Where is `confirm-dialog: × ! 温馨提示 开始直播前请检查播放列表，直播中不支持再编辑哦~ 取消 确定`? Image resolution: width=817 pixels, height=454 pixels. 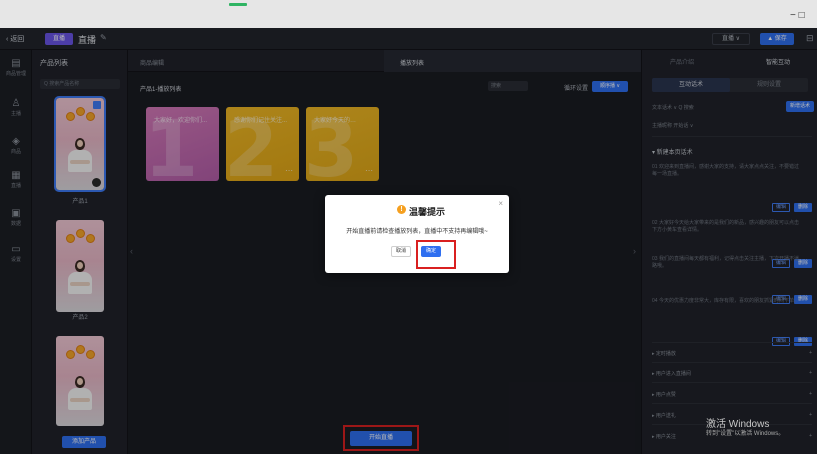 confirm-dialog: × ! 温馨提示 开始直播前请检查播放列表，直播中不支持再编辑哦~ 取消 确定 is located at coordinates (417, 234).